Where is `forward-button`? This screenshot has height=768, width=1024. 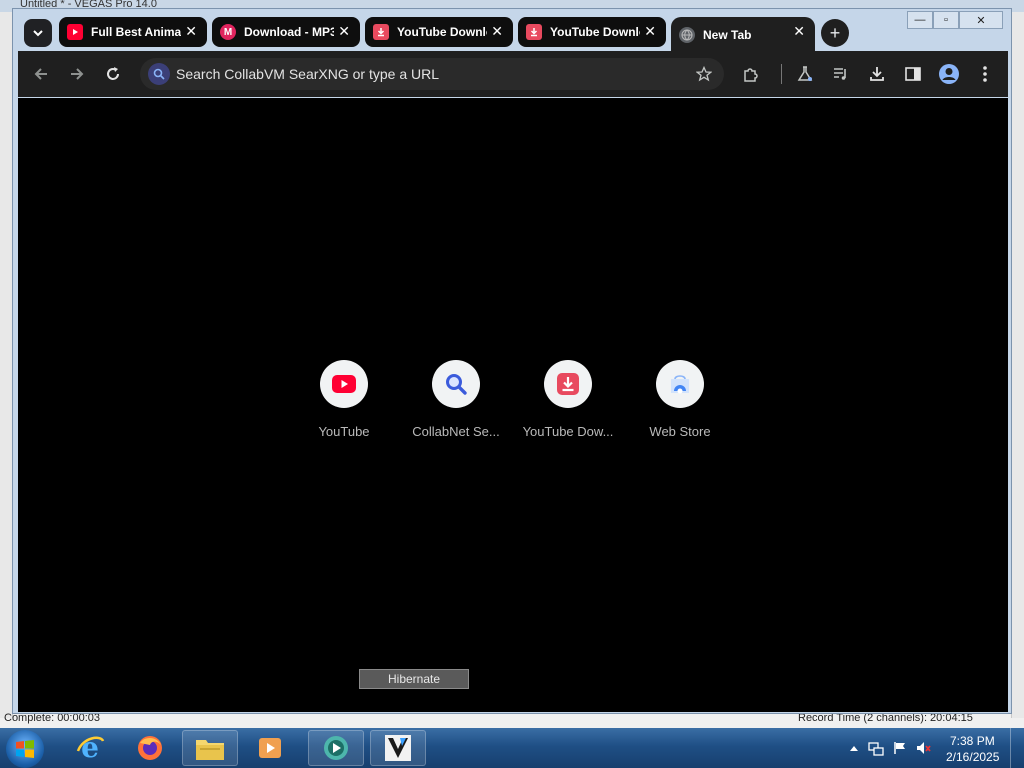 forward-button is located at coordinates (77, 74).